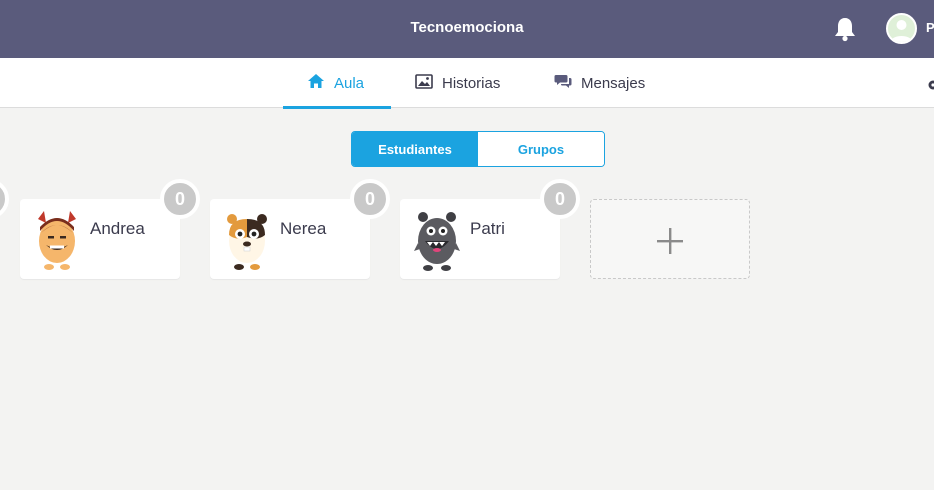  I want to click on student-name: Nerea, so click(303, 228).